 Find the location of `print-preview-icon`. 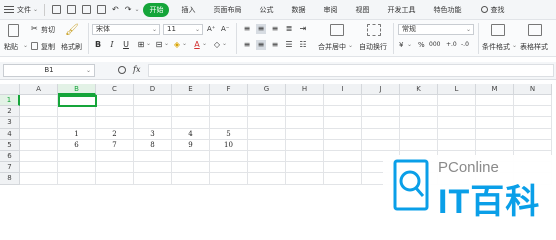

print-preview-icon is located at coordinates (102, 9).